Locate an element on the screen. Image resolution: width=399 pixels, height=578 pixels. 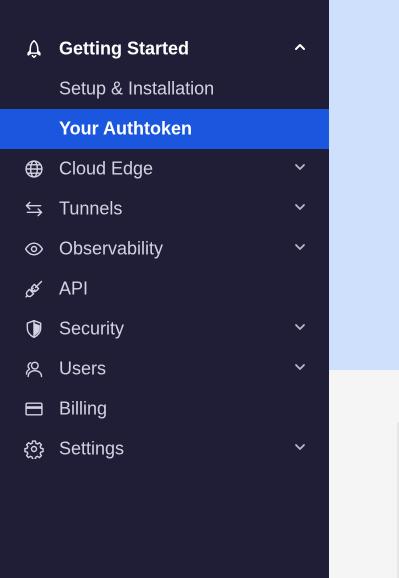
main-content-area is located at coordinates (364, 474).